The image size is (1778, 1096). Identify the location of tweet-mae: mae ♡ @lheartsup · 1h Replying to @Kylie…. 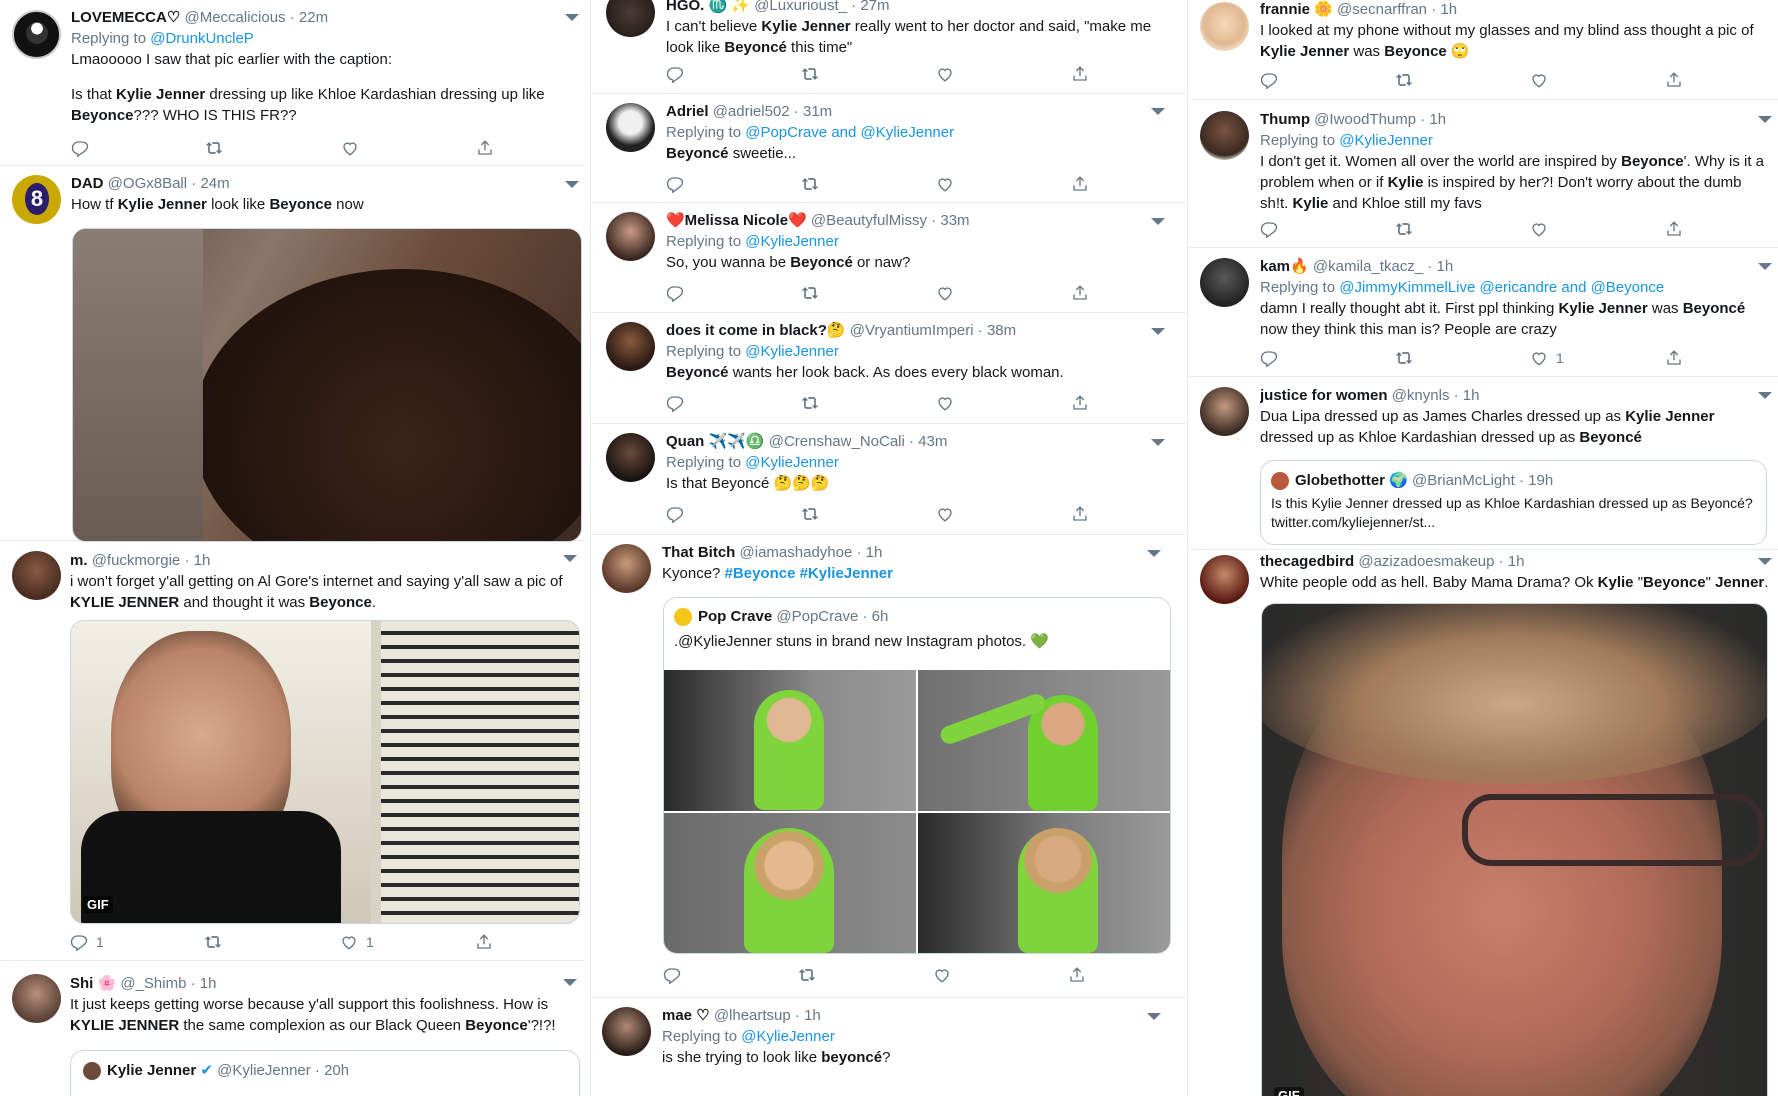
(888, 1047).